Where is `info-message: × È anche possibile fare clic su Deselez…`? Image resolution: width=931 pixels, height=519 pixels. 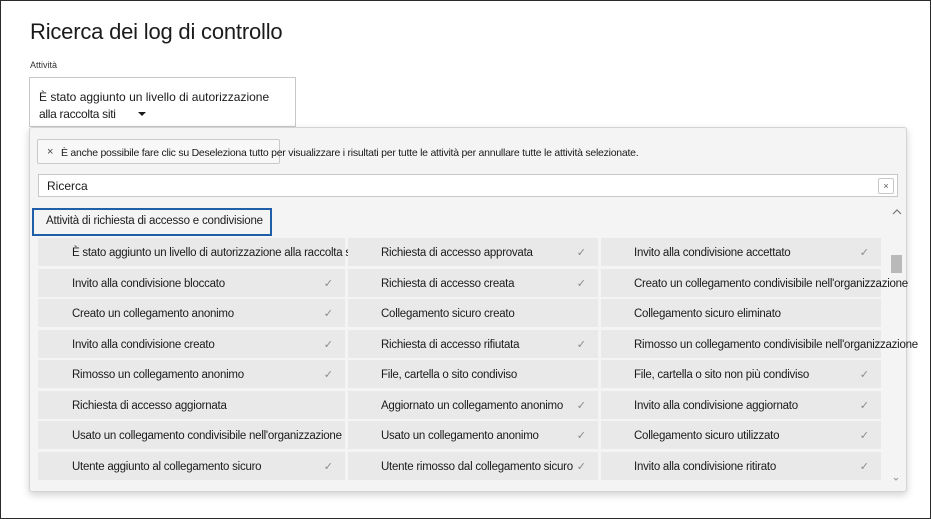
info-message: × È anche possibile fare clic su Deselez… is located at coordinates (338, 151).